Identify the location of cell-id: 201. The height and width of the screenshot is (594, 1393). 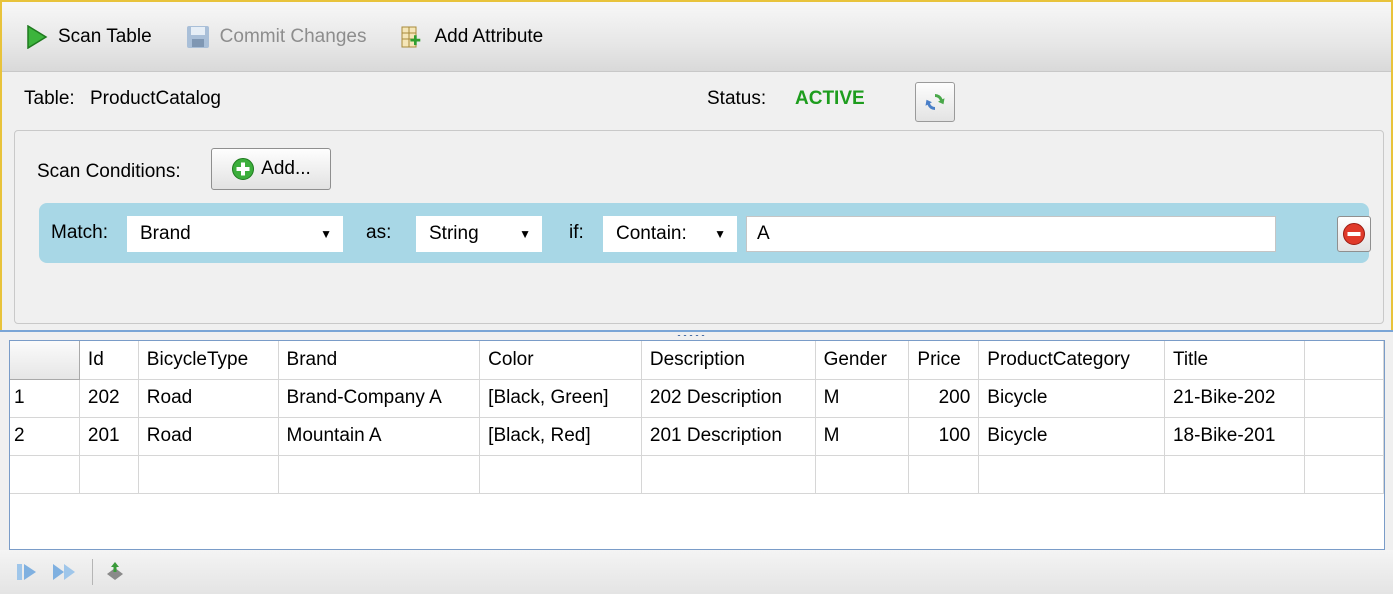
(109, 436).